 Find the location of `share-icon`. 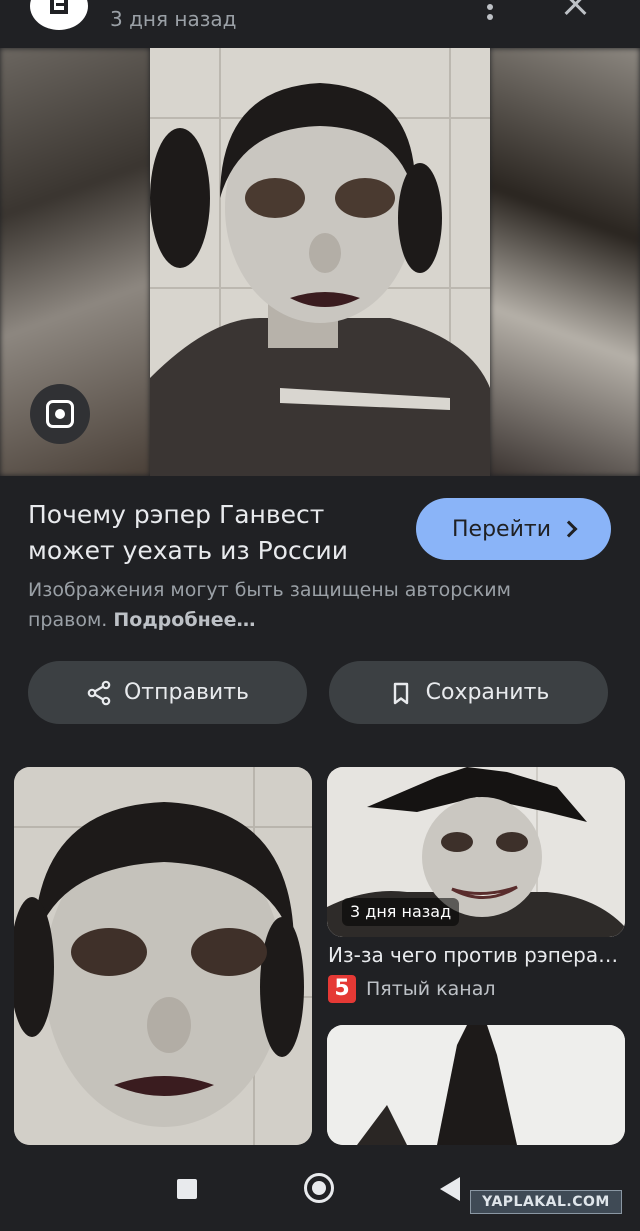

share-icon is located at coordinates (99, 692).